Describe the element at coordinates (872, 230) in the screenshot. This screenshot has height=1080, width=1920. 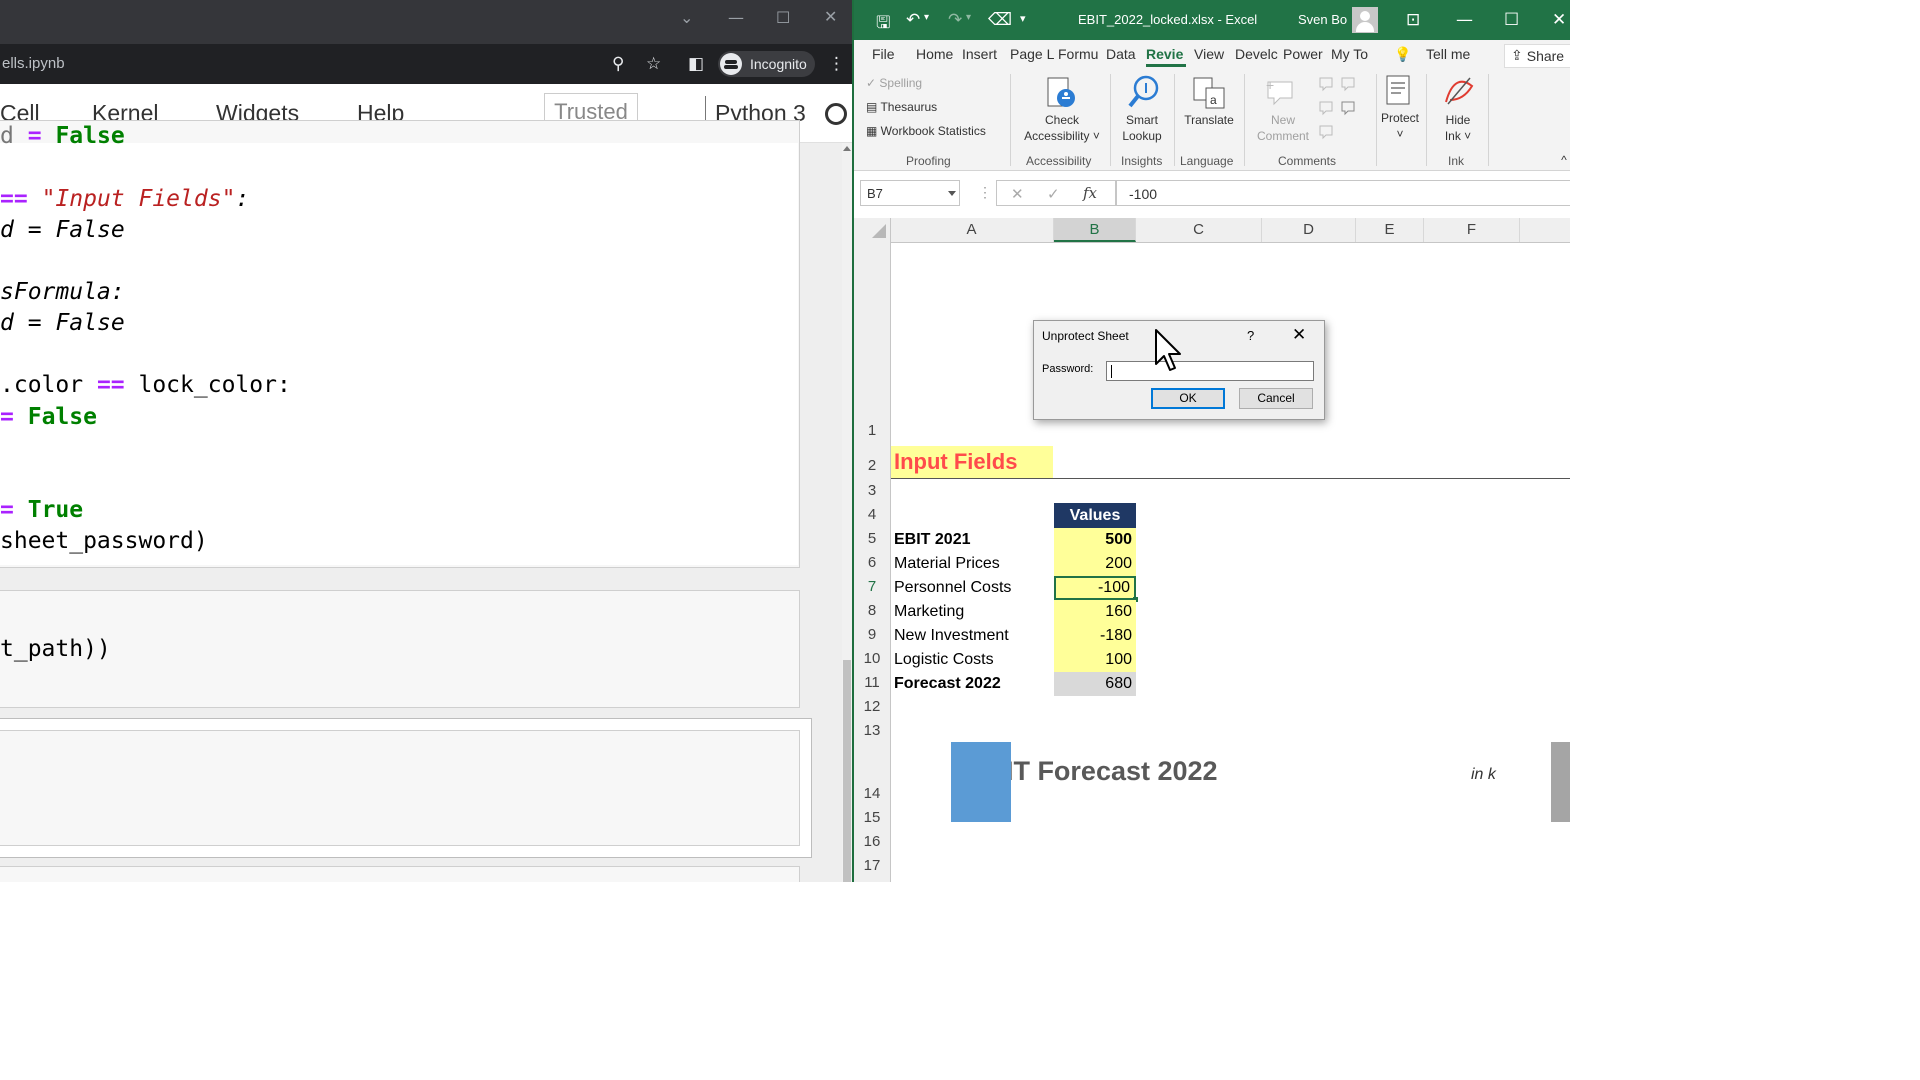
I see `select-all-corner` at that location.